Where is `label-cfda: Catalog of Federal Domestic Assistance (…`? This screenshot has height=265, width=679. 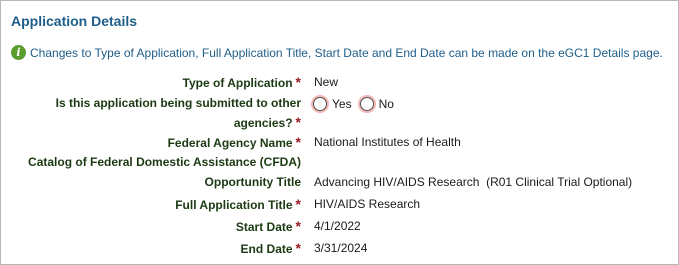 label-cfda: Catalog of Federal Domestic Assistance (… is located at coordinates (164, 162).